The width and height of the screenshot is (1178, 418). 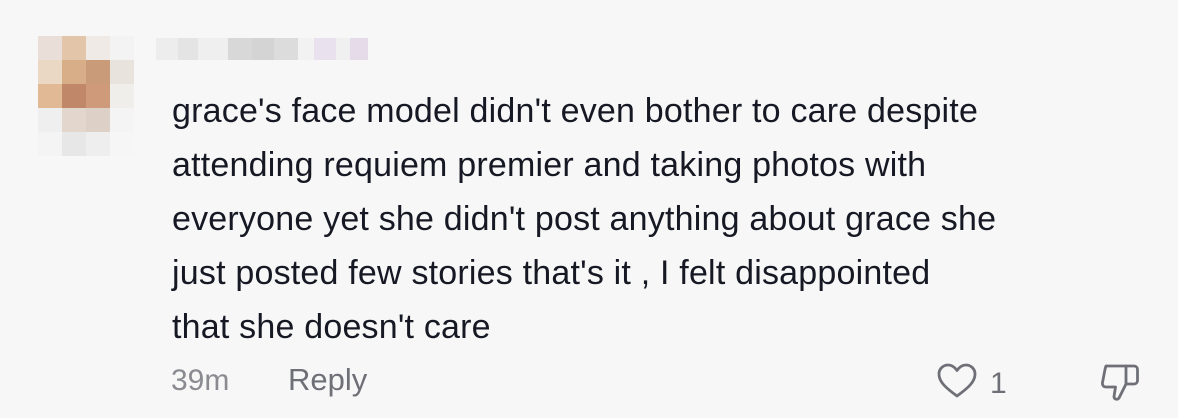 What do you see at coordinates (998, 383) in the screenshot?
I see `like-count: 1` at bounding box center [998, 383].